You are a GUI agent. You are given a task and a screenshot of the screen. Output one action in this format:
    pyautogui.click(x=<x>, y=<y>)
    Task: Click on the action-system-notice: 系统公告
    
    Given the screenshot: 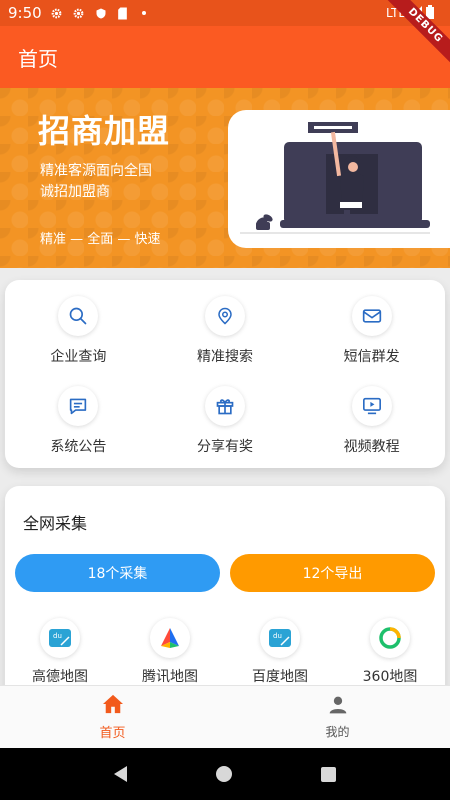 What is the action you would take?
    pyautogui.click(x=78, y=421)
    